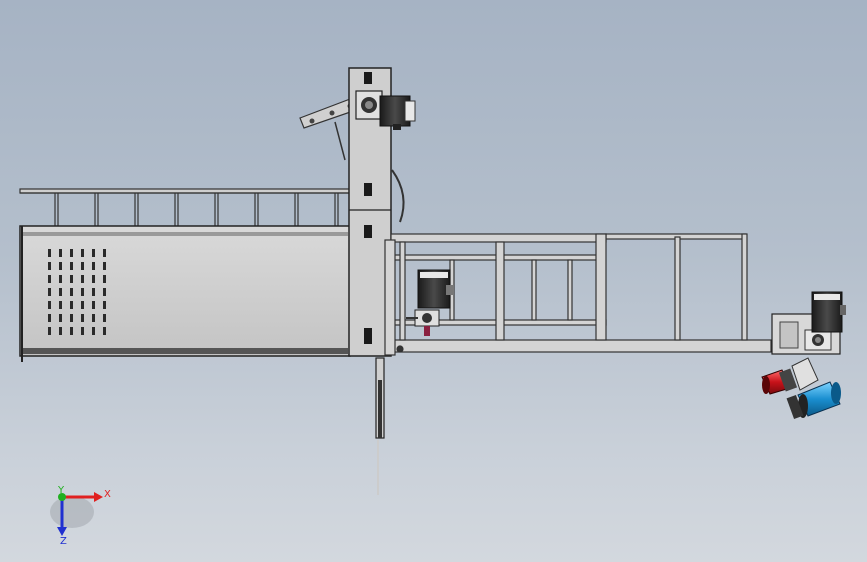 This screenshot has width=867, height=562. I want to click on x-axis-label: X, so click(107, 494).